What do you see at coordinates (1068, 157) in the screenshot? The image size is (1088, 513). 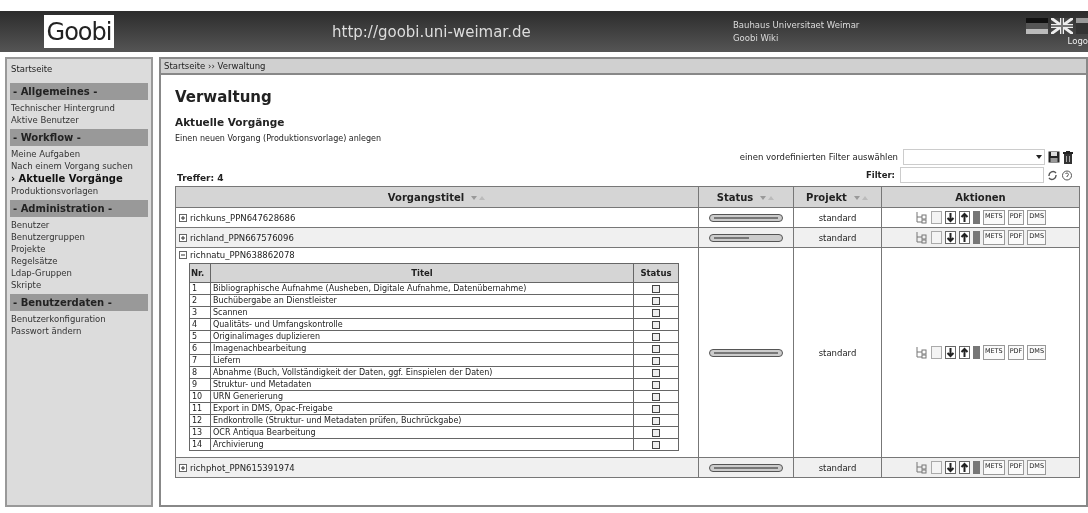 I see `trash-icon` at bounding box center [1068, 157].